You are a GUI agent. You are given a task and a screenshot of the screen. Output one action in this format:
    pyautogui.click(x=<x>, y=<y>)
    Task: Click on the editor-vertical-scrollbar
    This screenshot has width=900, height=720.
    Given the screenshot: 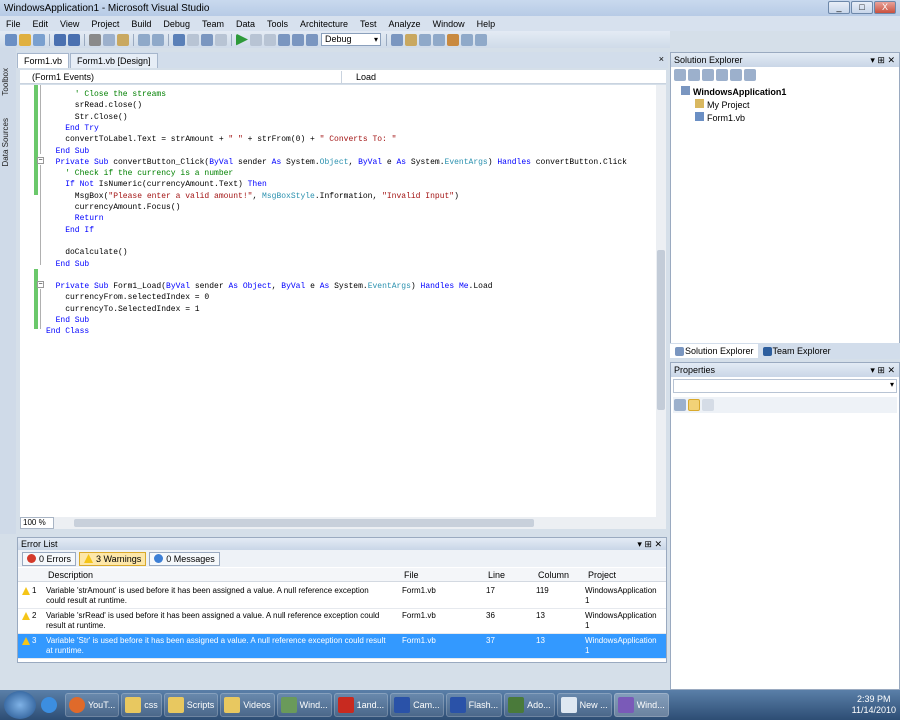 What is the action you would take?
    pyautogui.click(x=661, y=301)
    